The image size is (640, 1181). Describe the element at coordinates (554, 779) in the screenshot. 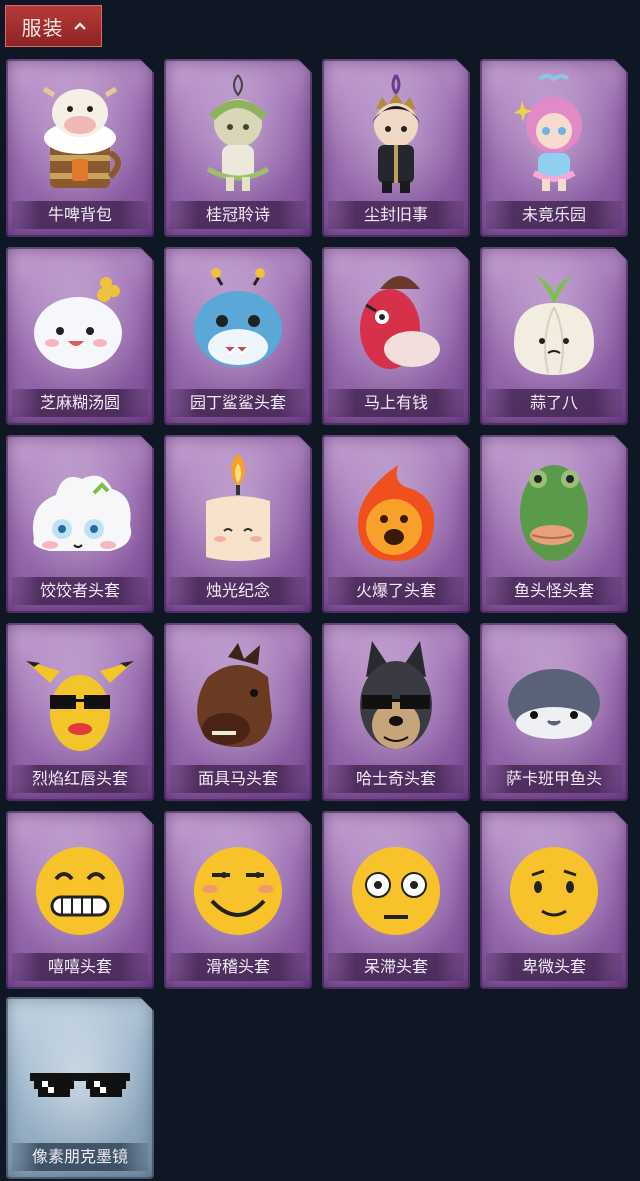

I see `costume-label: 萨卡班甲鱼头` at that location.